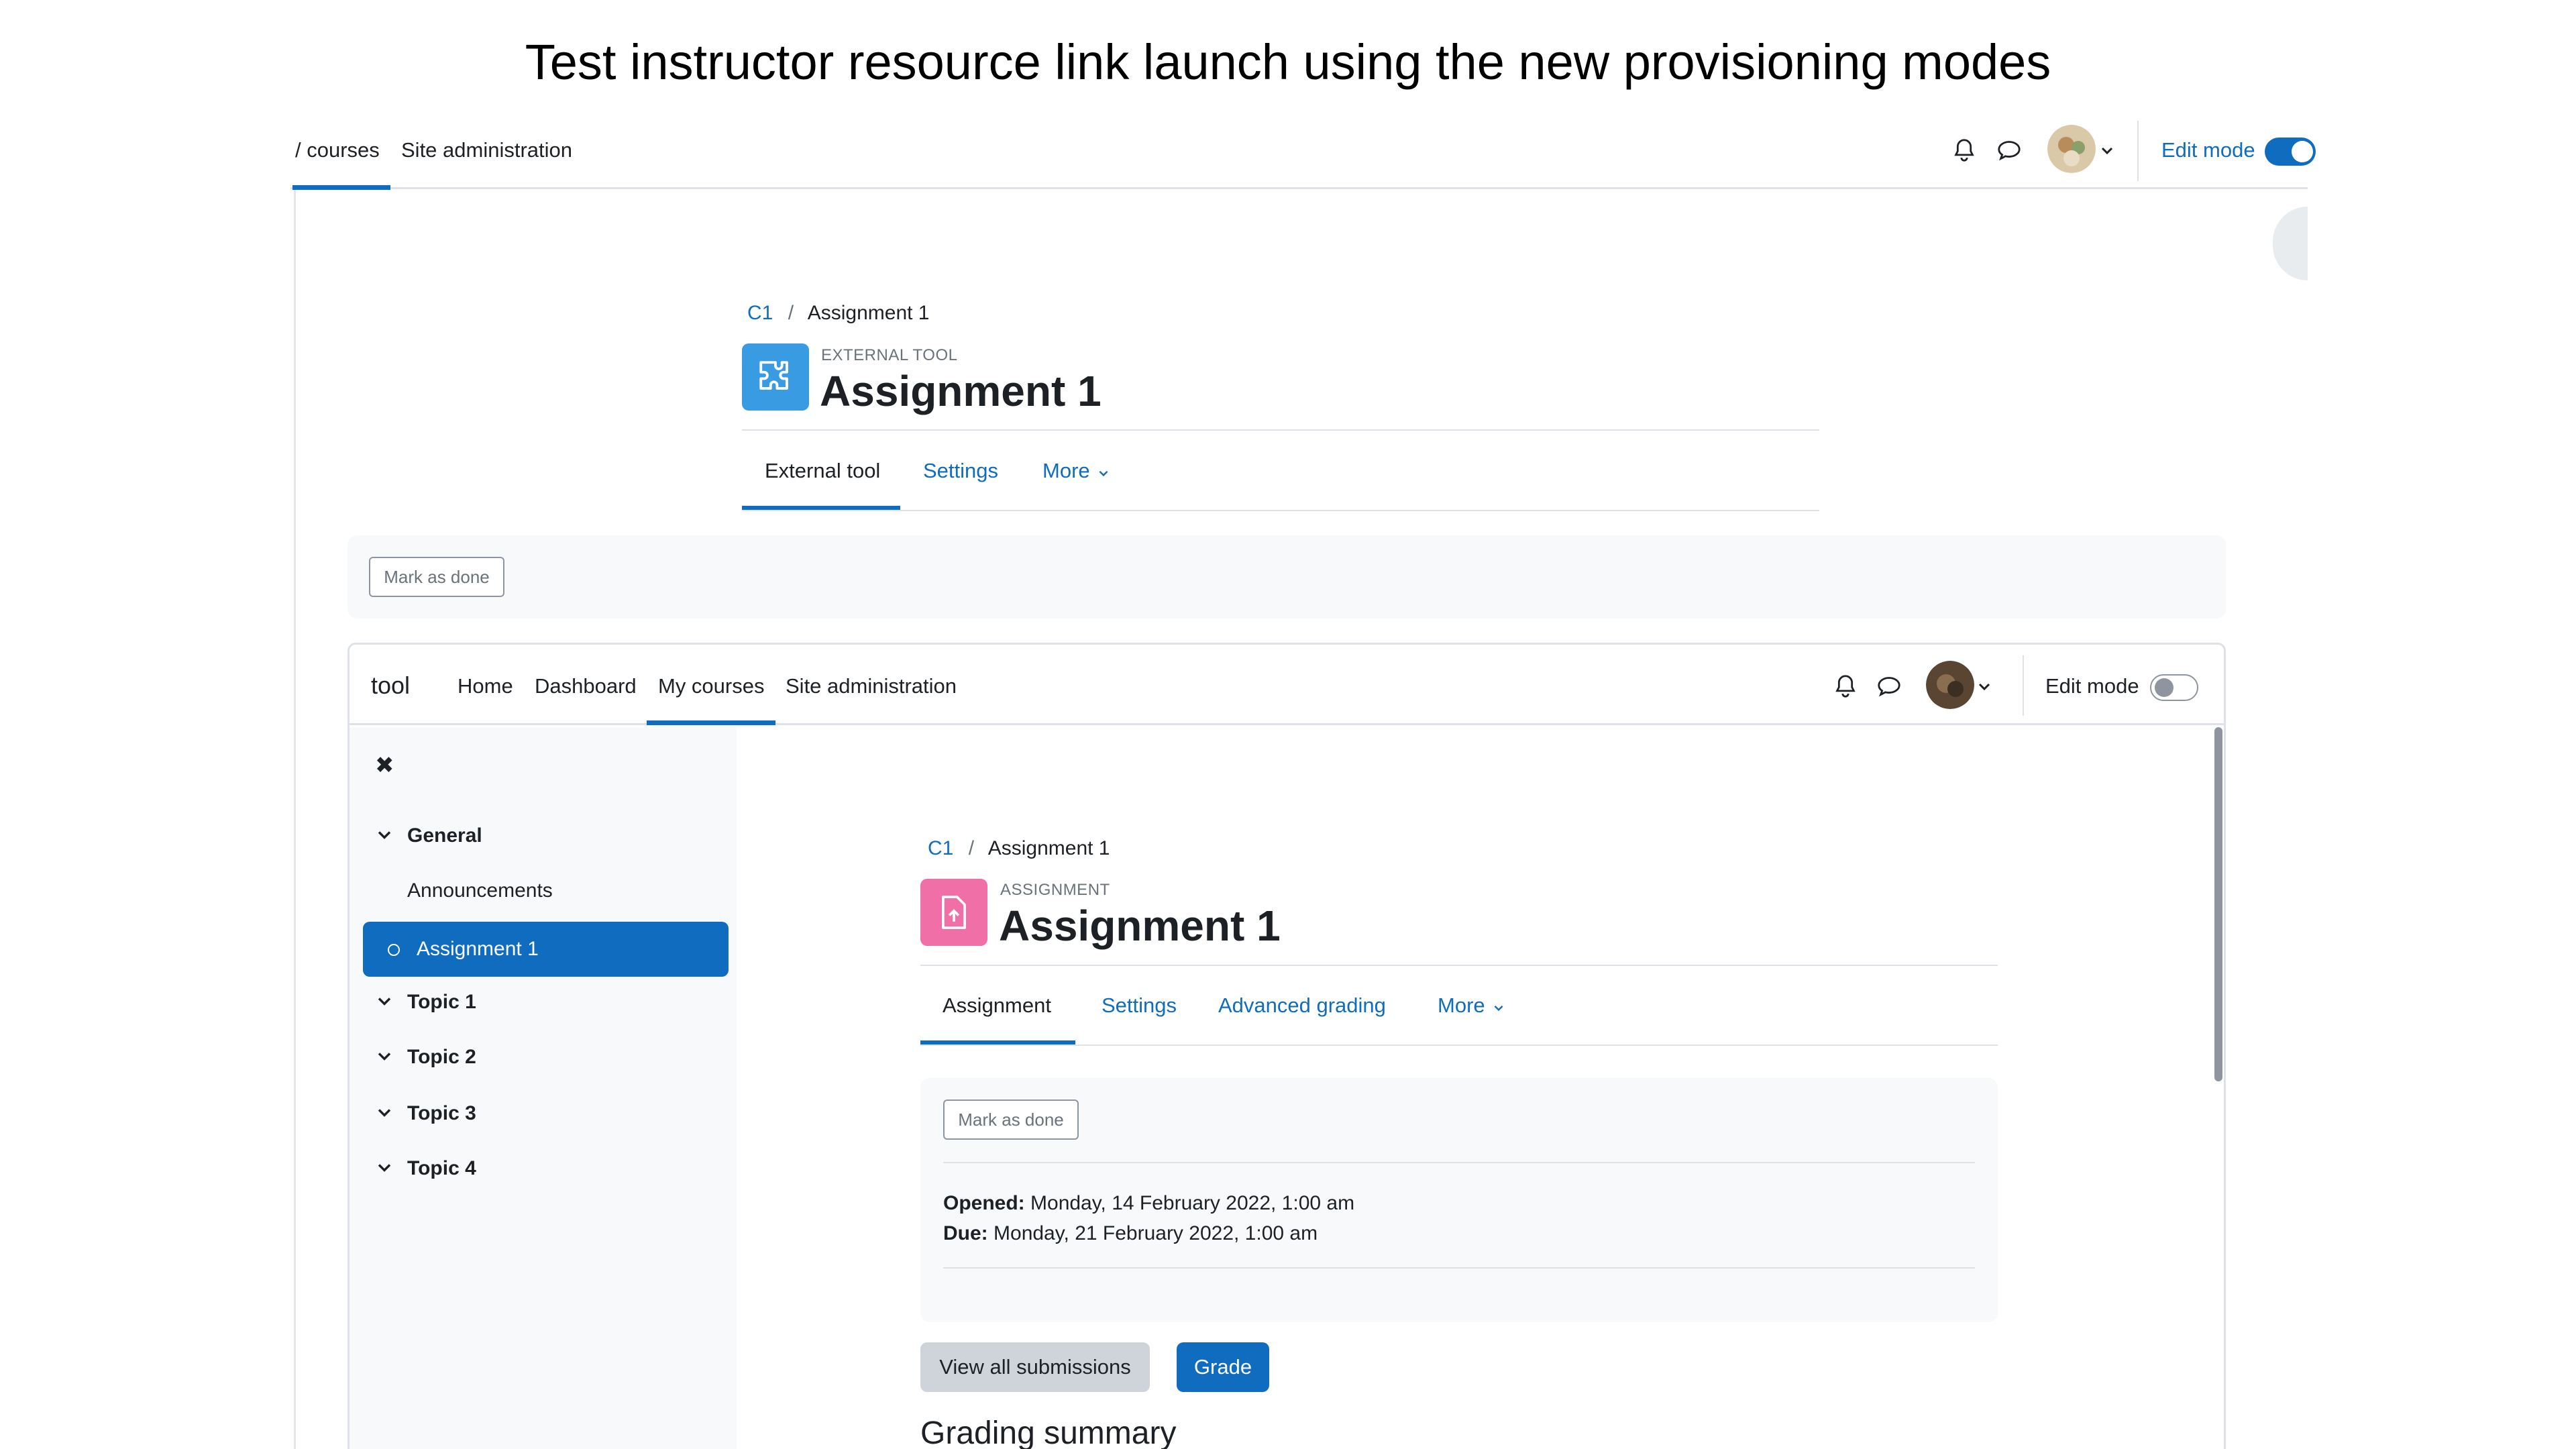 This screenshot has height=1449, width=2576. Describe the element at coordinates (953, 912) in the screenshot. I see `assignment-icon` at that location.